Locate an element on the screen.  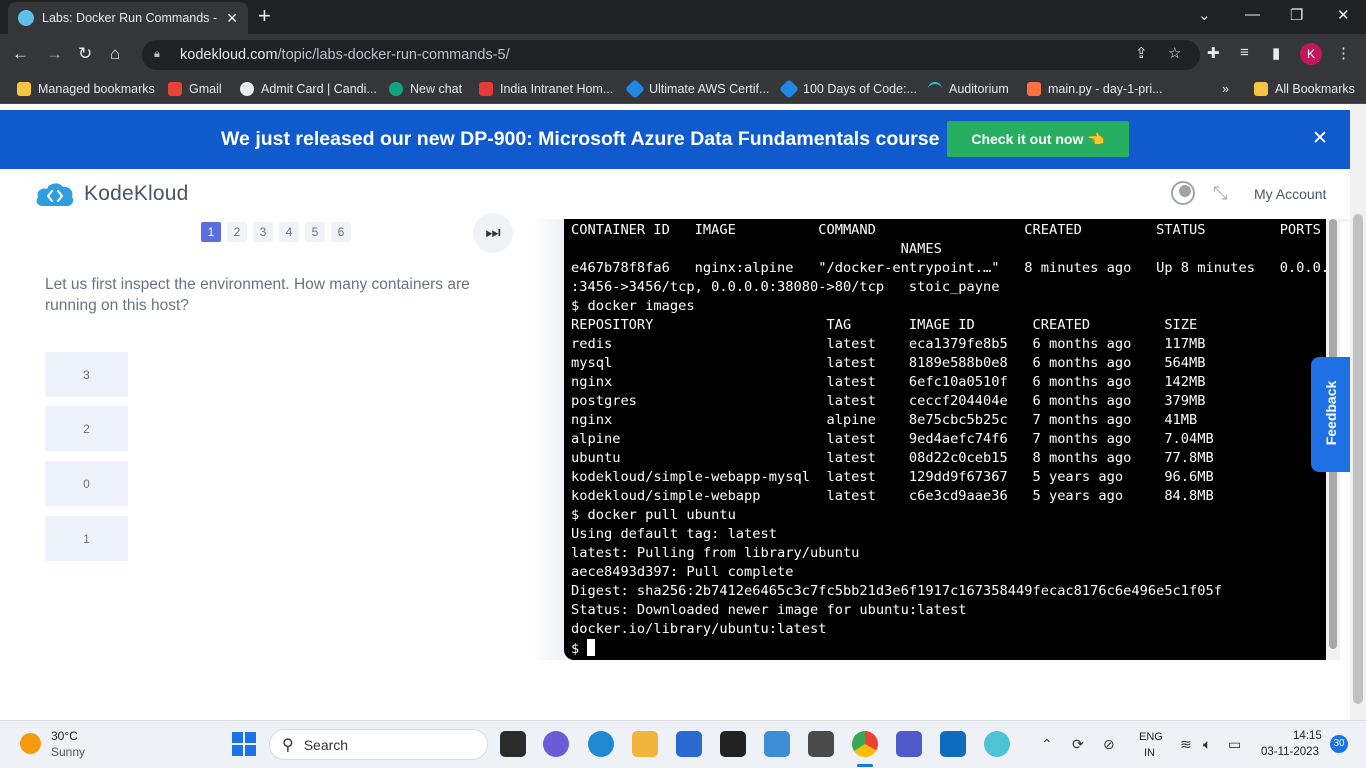
outlook-icon is located at coordinates (953, 744).